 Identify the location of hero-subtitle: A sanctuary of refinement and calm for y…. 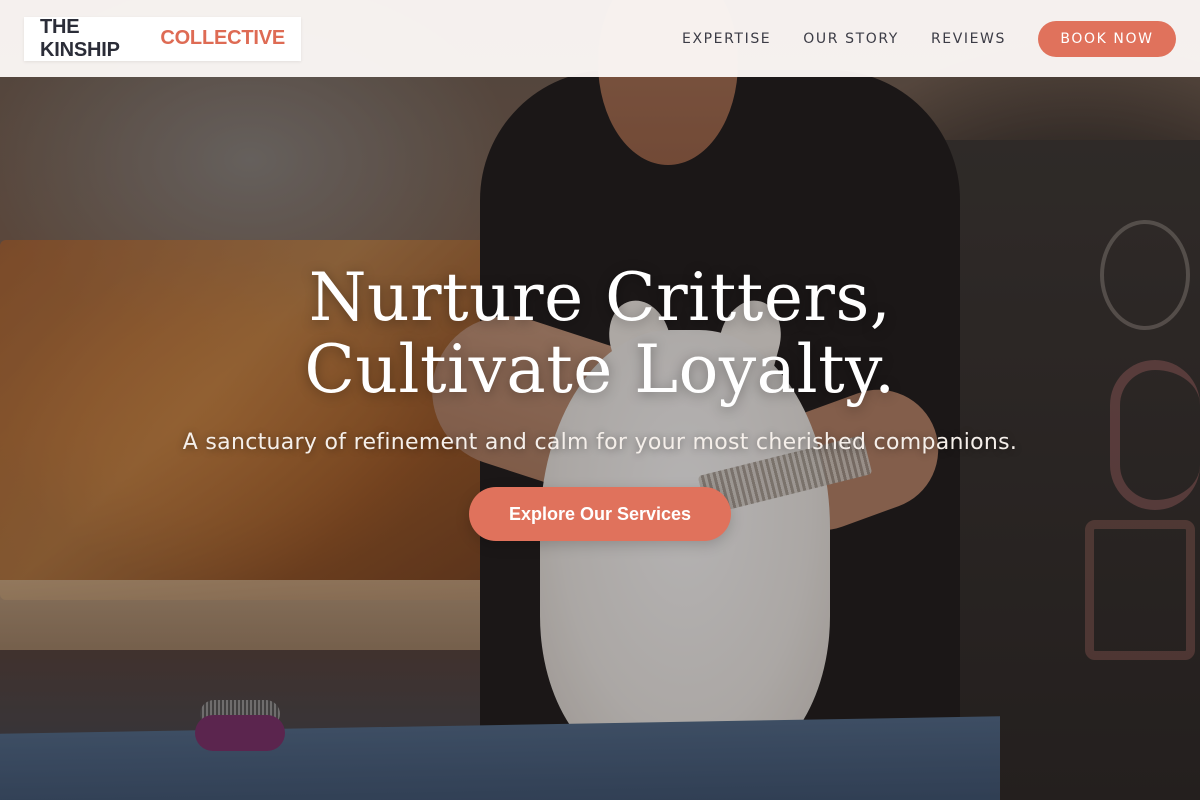
(600, 442).